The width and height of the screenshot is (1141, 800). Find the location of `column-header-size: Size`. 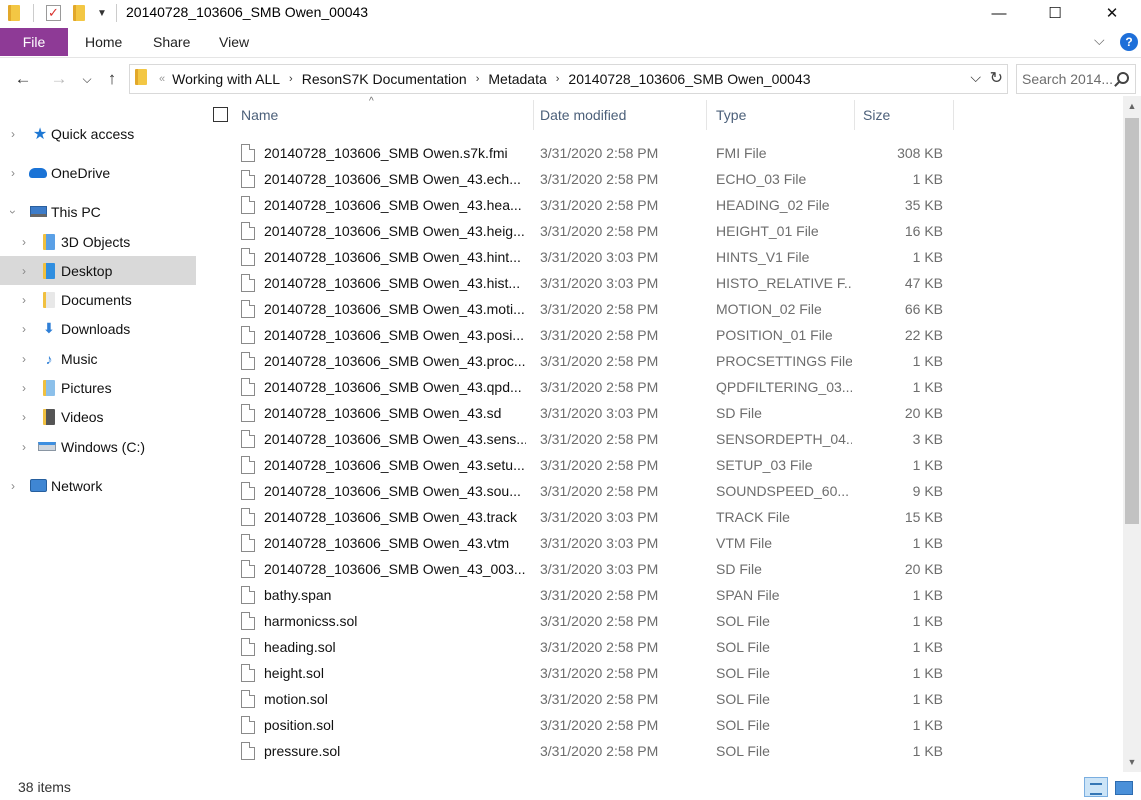

column-header-size: Size is located at coordinates (905, 115).